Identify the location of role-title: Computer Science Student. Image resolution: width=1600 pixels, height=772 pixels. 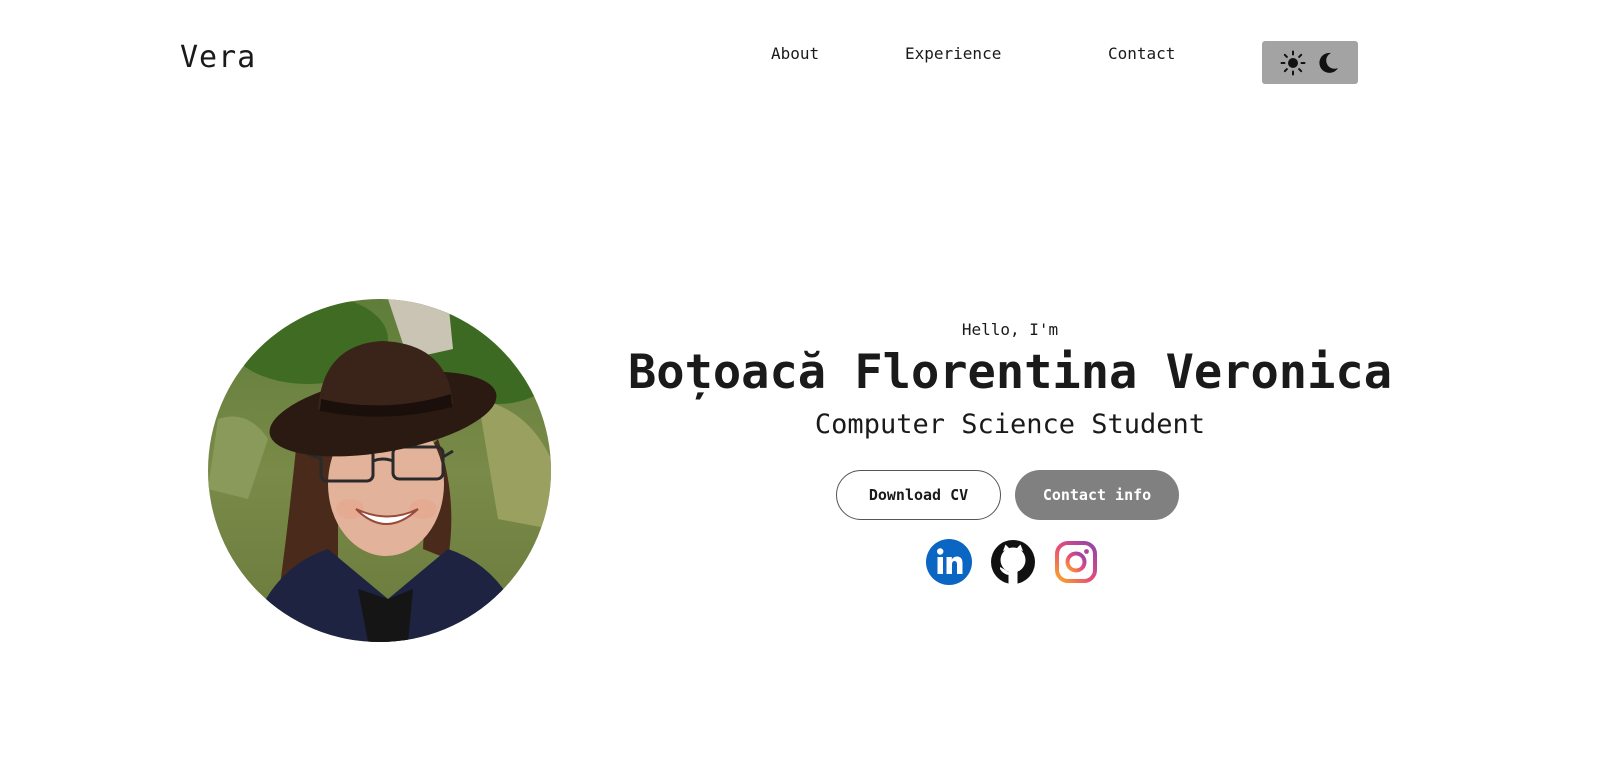
(1010, 424).